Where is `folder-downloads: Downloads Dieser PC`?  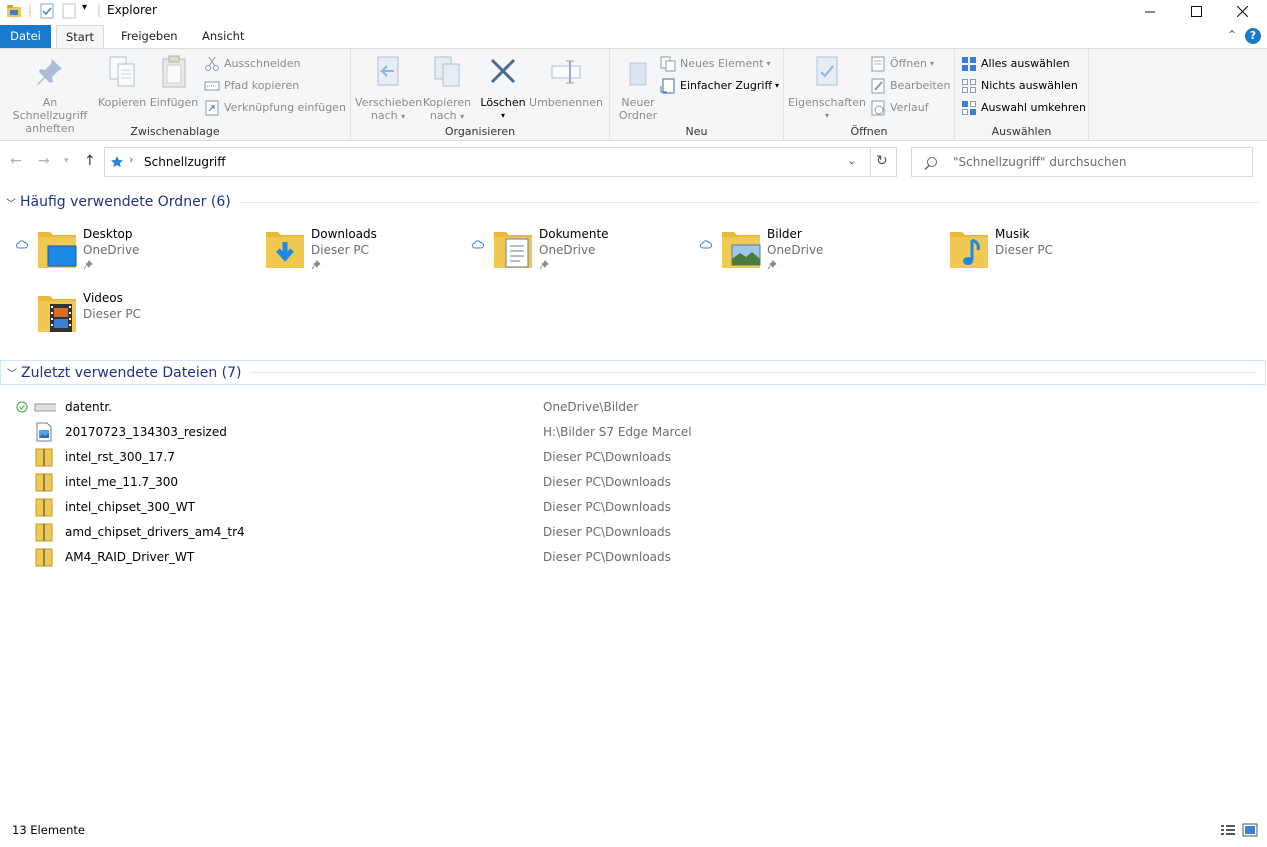 folder-downloads: Downloads Dieser PC is located at coordinates (354, 254).